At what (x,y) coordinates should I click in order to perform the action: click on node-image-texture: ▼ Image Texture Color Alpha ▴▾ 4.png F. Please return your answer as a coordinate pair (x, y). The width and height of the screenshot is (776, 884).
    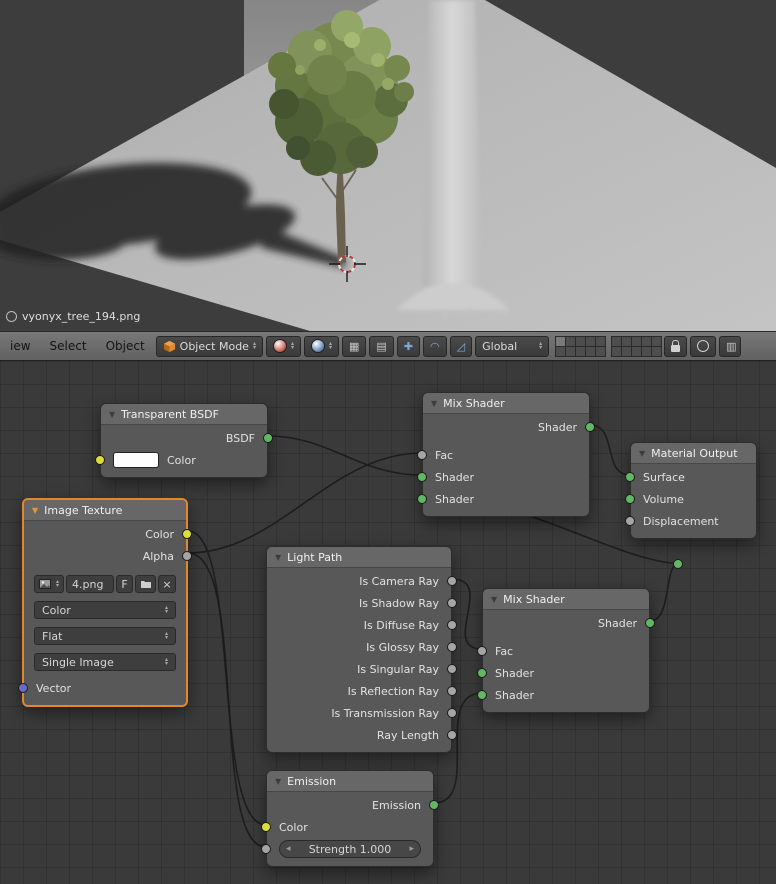
    Looking at the image, I should click on (105, 602).